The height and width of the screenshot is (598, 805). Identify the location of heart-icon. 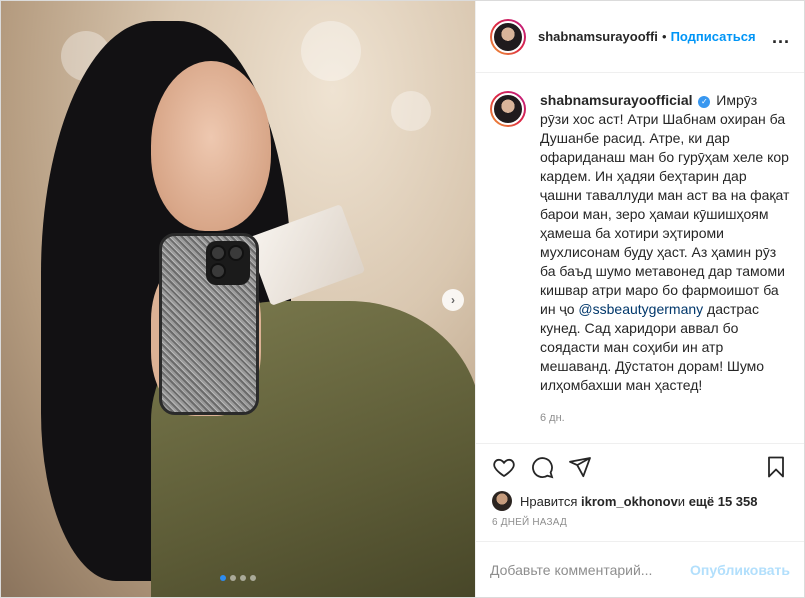
(504, 467).